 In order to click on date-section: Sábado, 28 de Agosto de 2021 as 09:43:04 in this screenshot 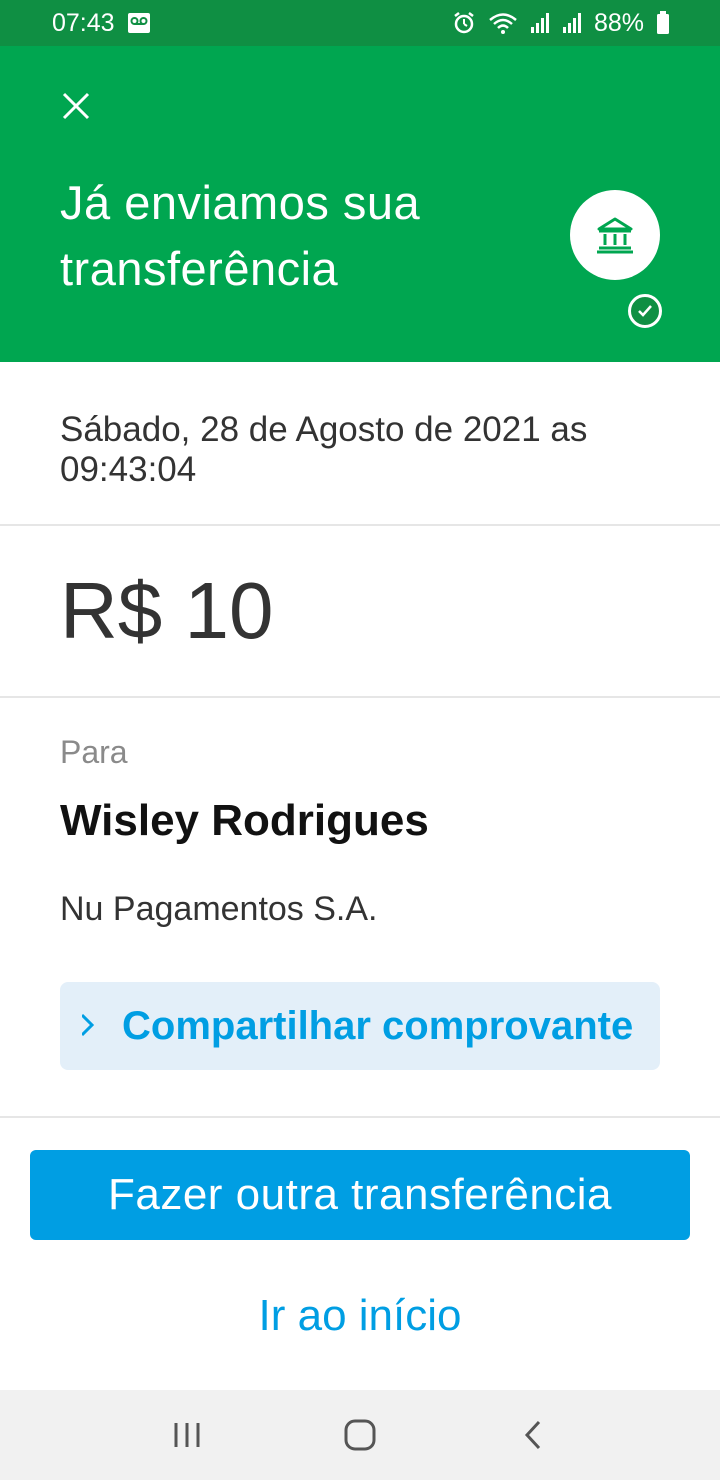, I will do `click(360, 444)`.